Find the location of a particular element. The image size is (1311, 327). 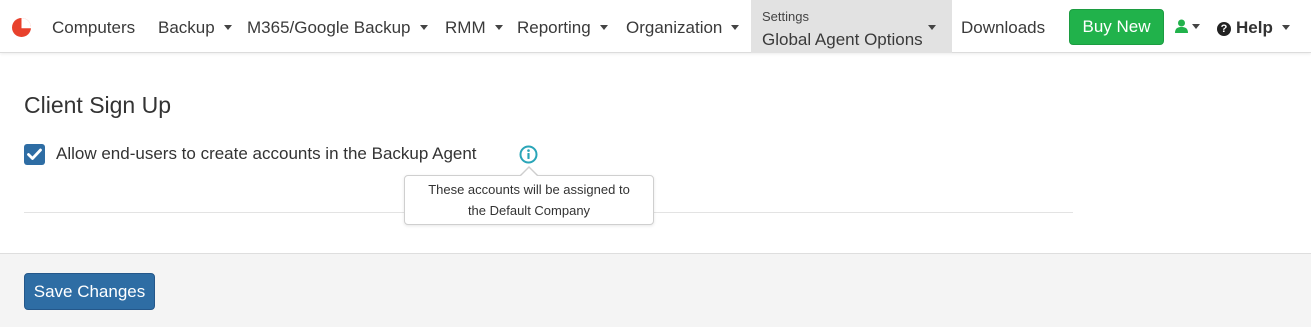

nav-rmm: RMM is located at coordinates (474, 26).